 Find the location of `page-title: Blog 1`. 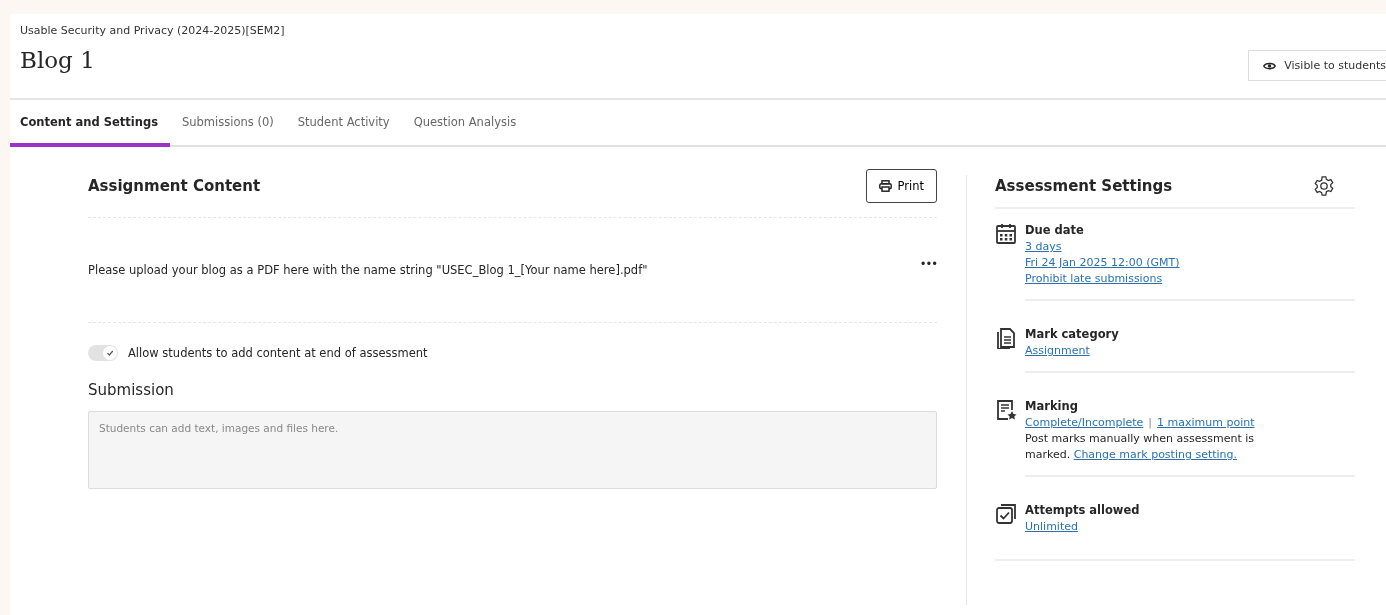

page-title: Blog 1 is located at coordinates (58, 60).